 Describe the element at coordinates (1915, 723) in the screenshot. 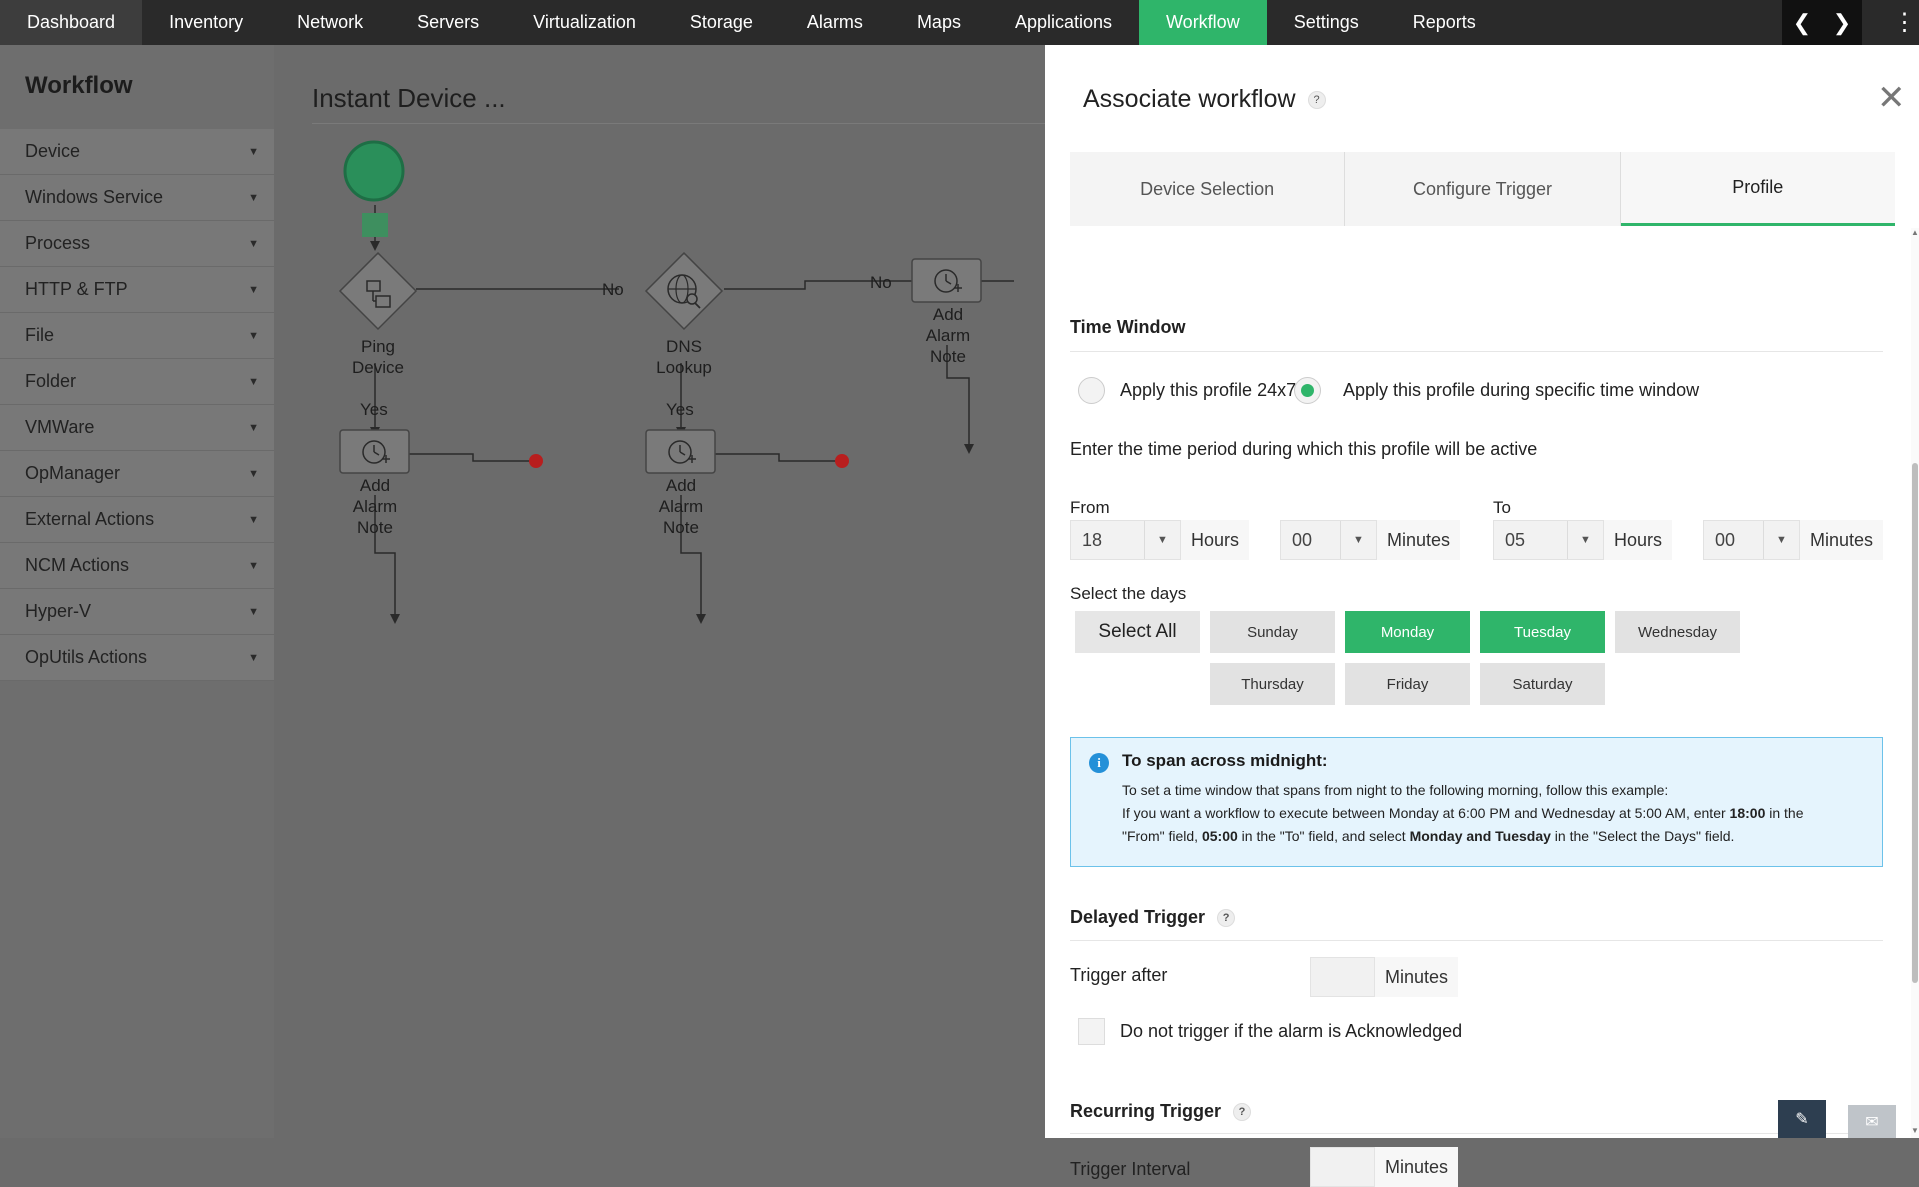

I see `scrollbar-thumb` at that location.